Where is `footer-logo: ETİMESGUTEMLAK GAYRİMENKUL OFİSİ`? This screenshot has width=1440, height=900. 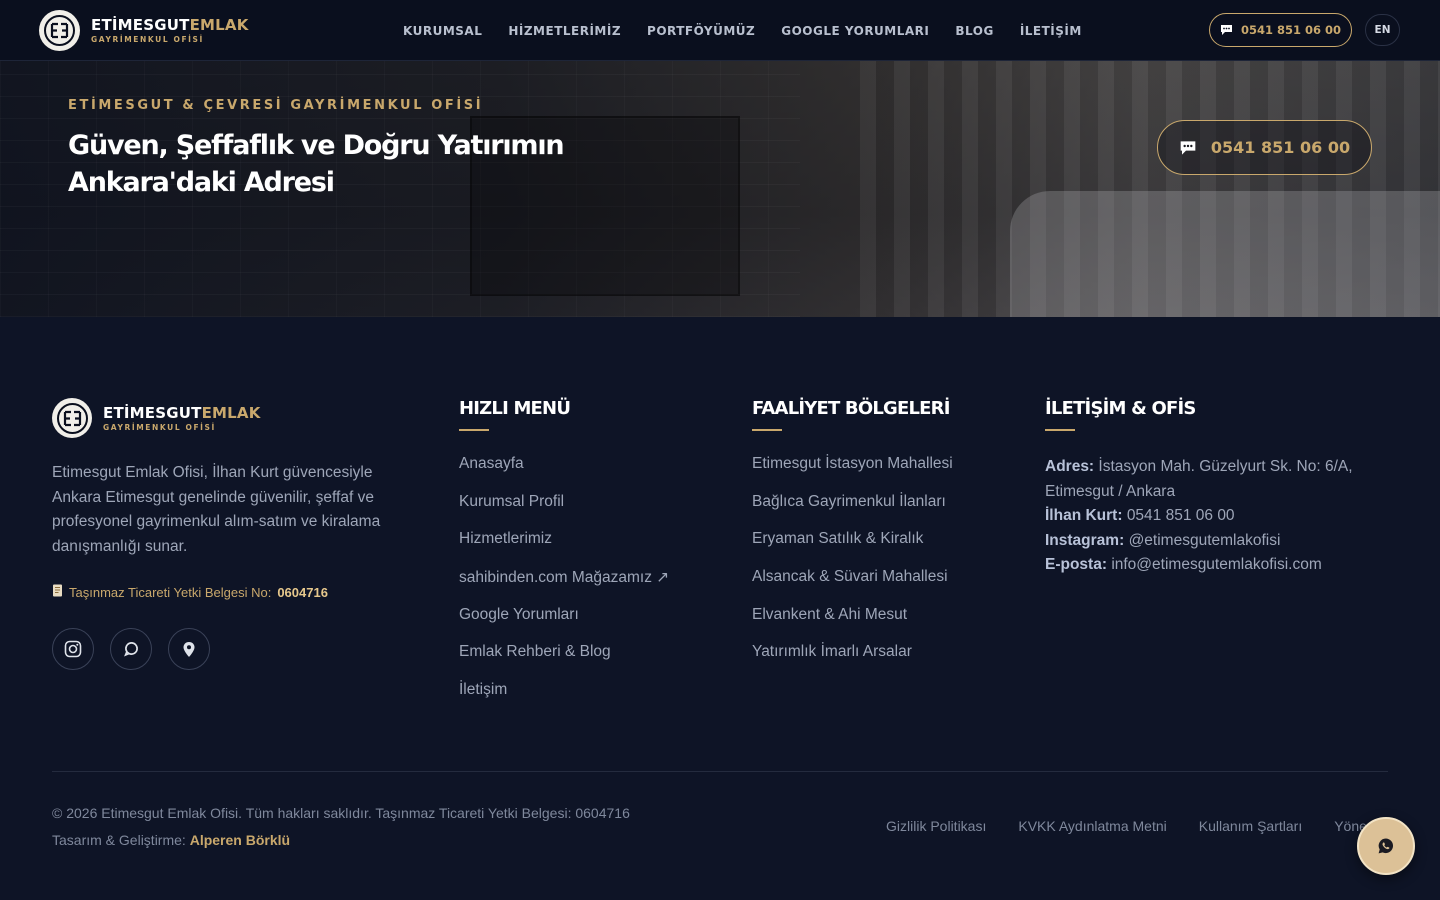
footer-logo: ETİMESGUTEMLAK GAYRİMENKUL OFİSİ is located at coordinates (156, 418).